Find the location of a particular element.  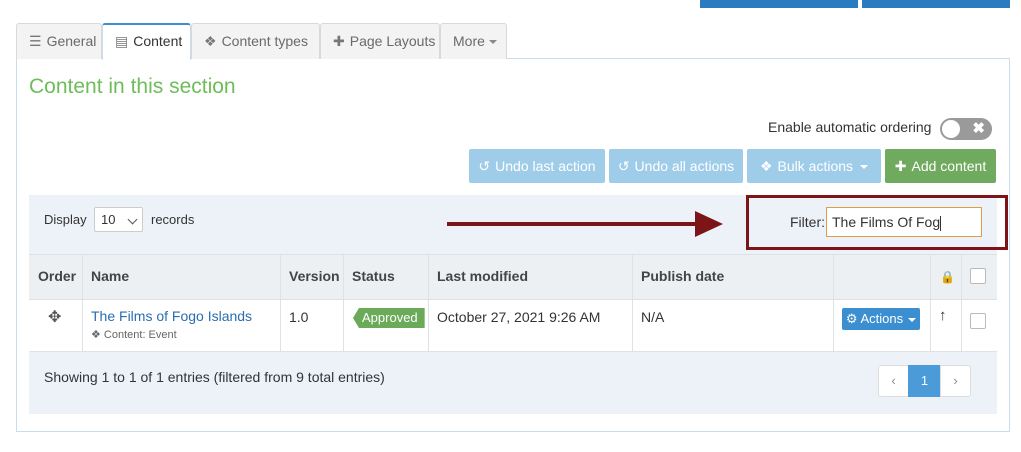

publish-date-value: N/A is located at coordinates (653, 317).